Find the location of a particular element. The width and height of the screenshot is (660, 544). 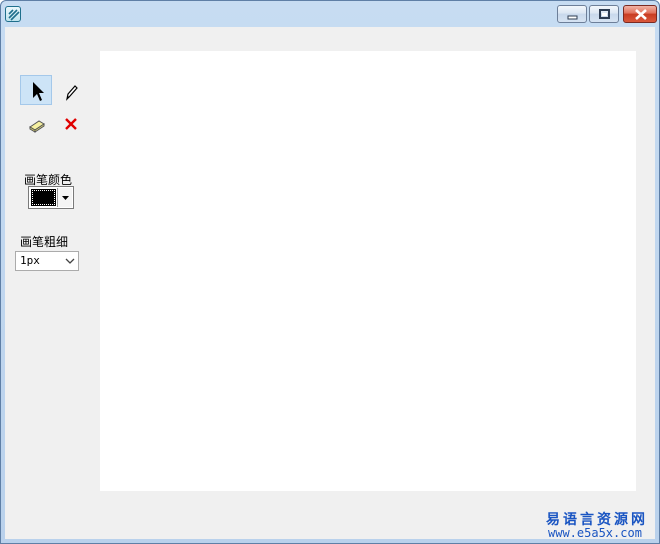

close-button is located at coordinates (640, 14).